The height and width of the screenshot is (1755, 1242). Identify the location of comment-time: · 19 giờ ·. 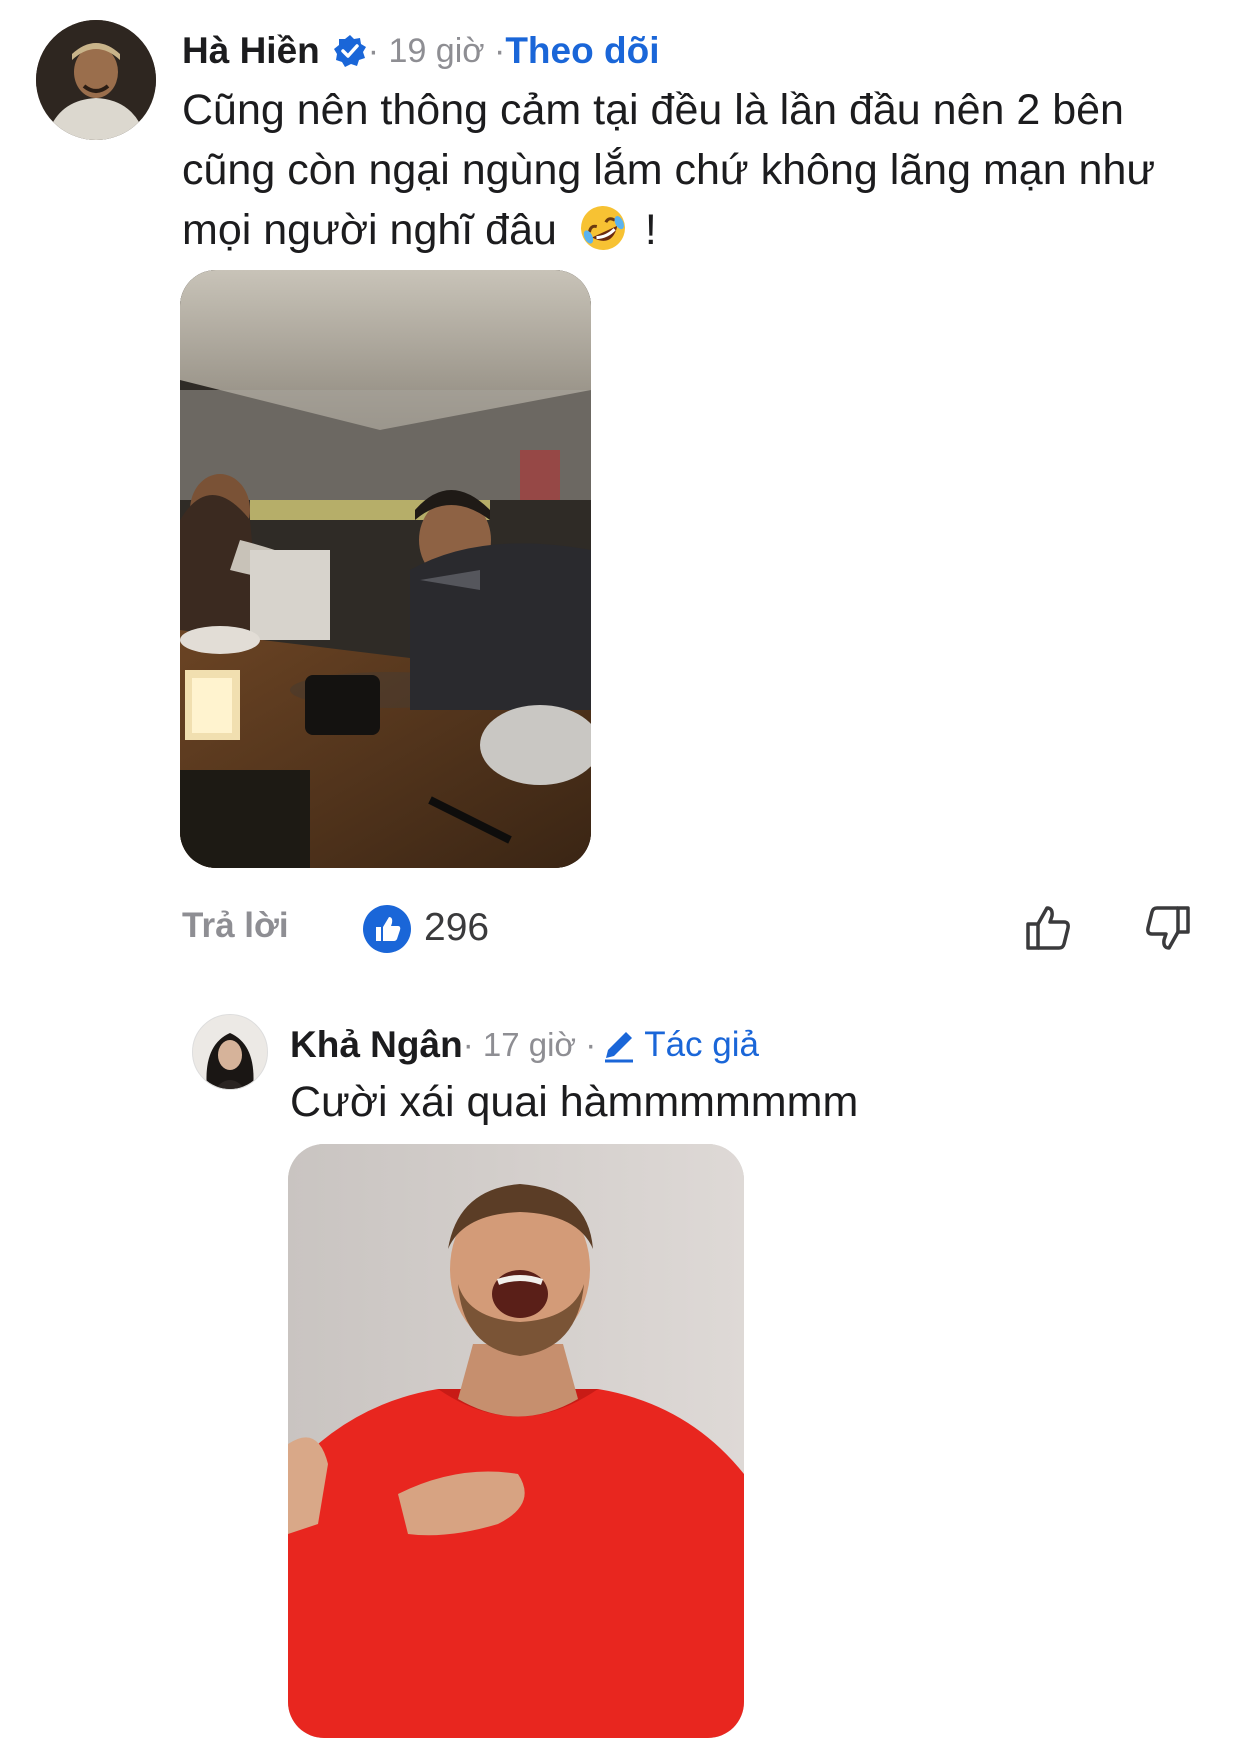
(436, 50).